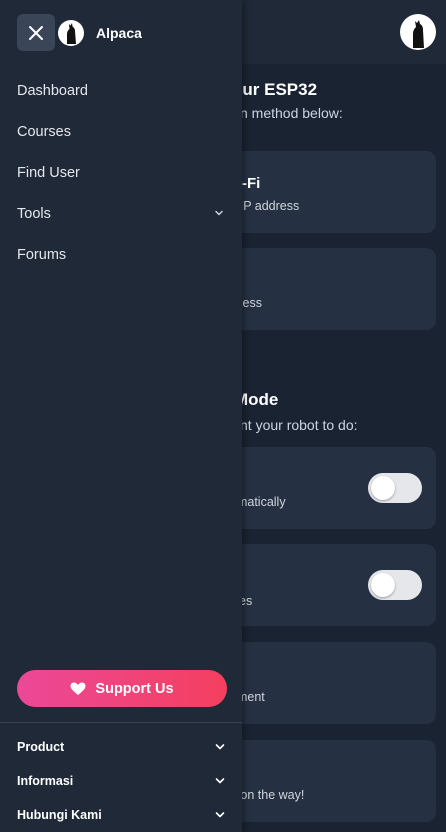  What do you see at coordinates (34, 213) in the screenshot?
I see `nav-item-label: Tools` at bounding box center [34, 213].